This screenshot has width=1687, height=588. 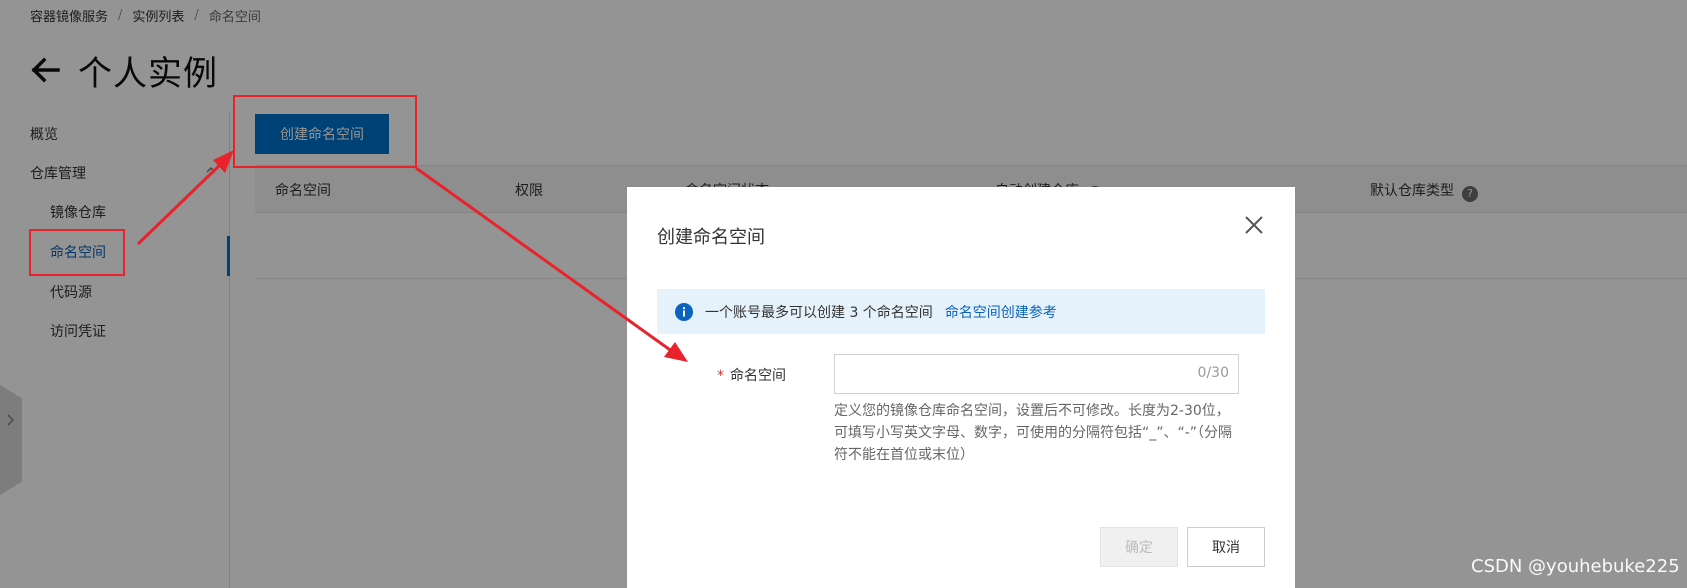 What do you see at coordinates (412, 256) in the screenshot?
I see `annotation-arrows` at bounding box center [412, 256].